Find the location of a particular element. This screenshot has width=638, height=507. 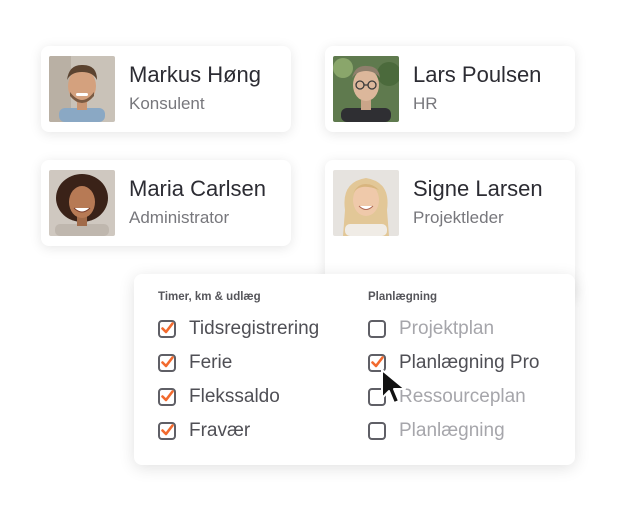

permission-label: Planlægning is located at coordinates (452, 430).